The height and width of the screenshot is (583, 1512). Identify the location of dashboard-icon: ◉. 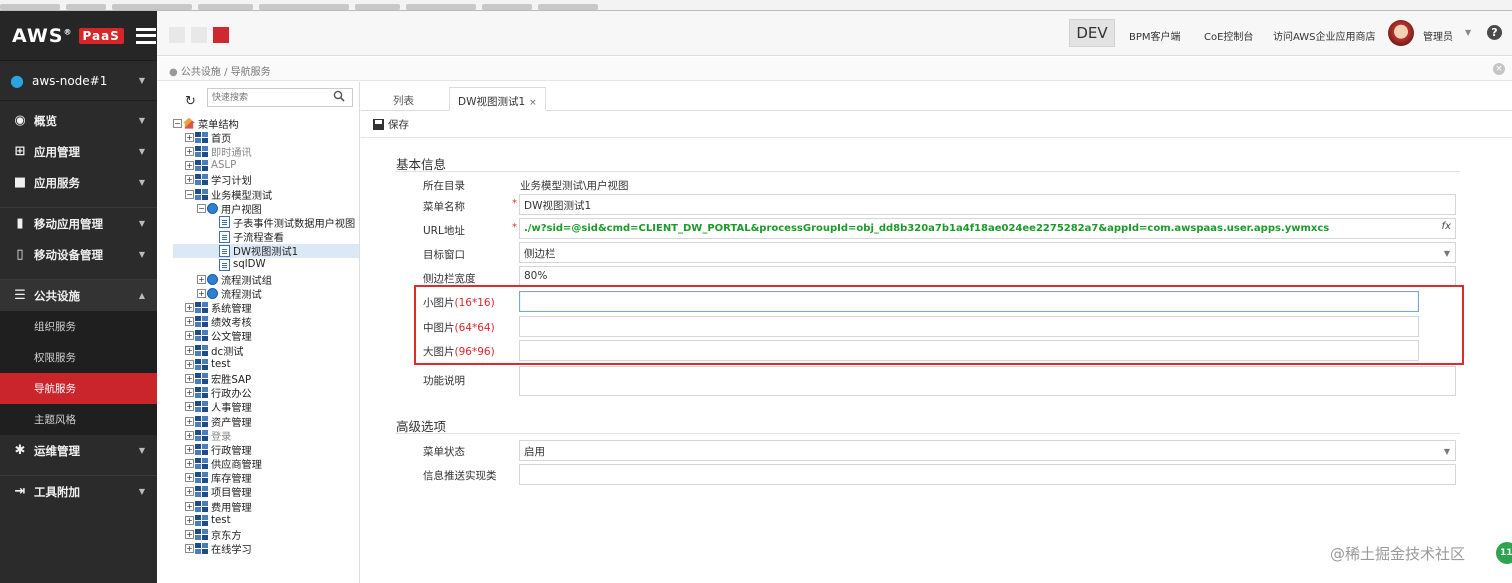
(20, 120).